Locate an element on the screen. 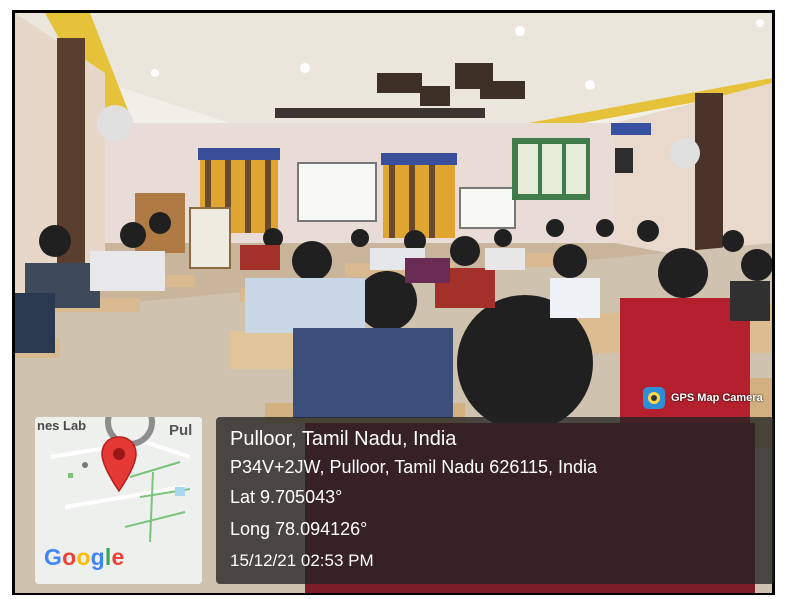 The image size is (788, 599). google-logo: Google is located at coordinates (84, 557).